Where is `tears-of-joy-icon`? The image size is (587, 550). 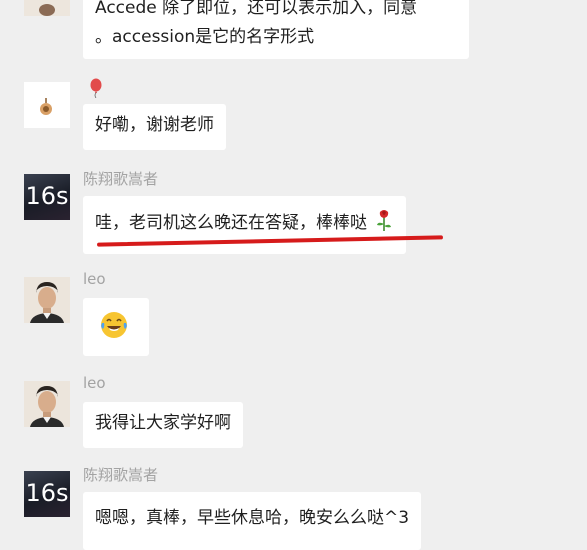
tears-of-joy-icon is located at coordinates (114, 325).